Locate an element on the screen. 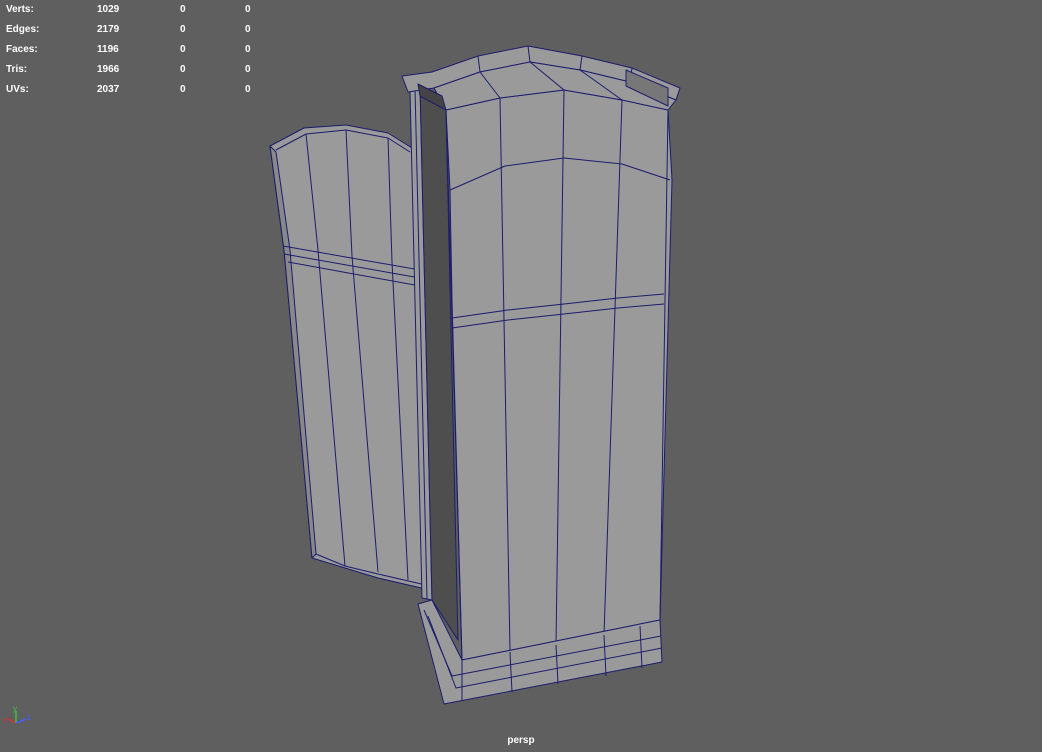 The width and height of the screenshot is (1042, 752). axis-z-line is located at coordinates (21, 721).